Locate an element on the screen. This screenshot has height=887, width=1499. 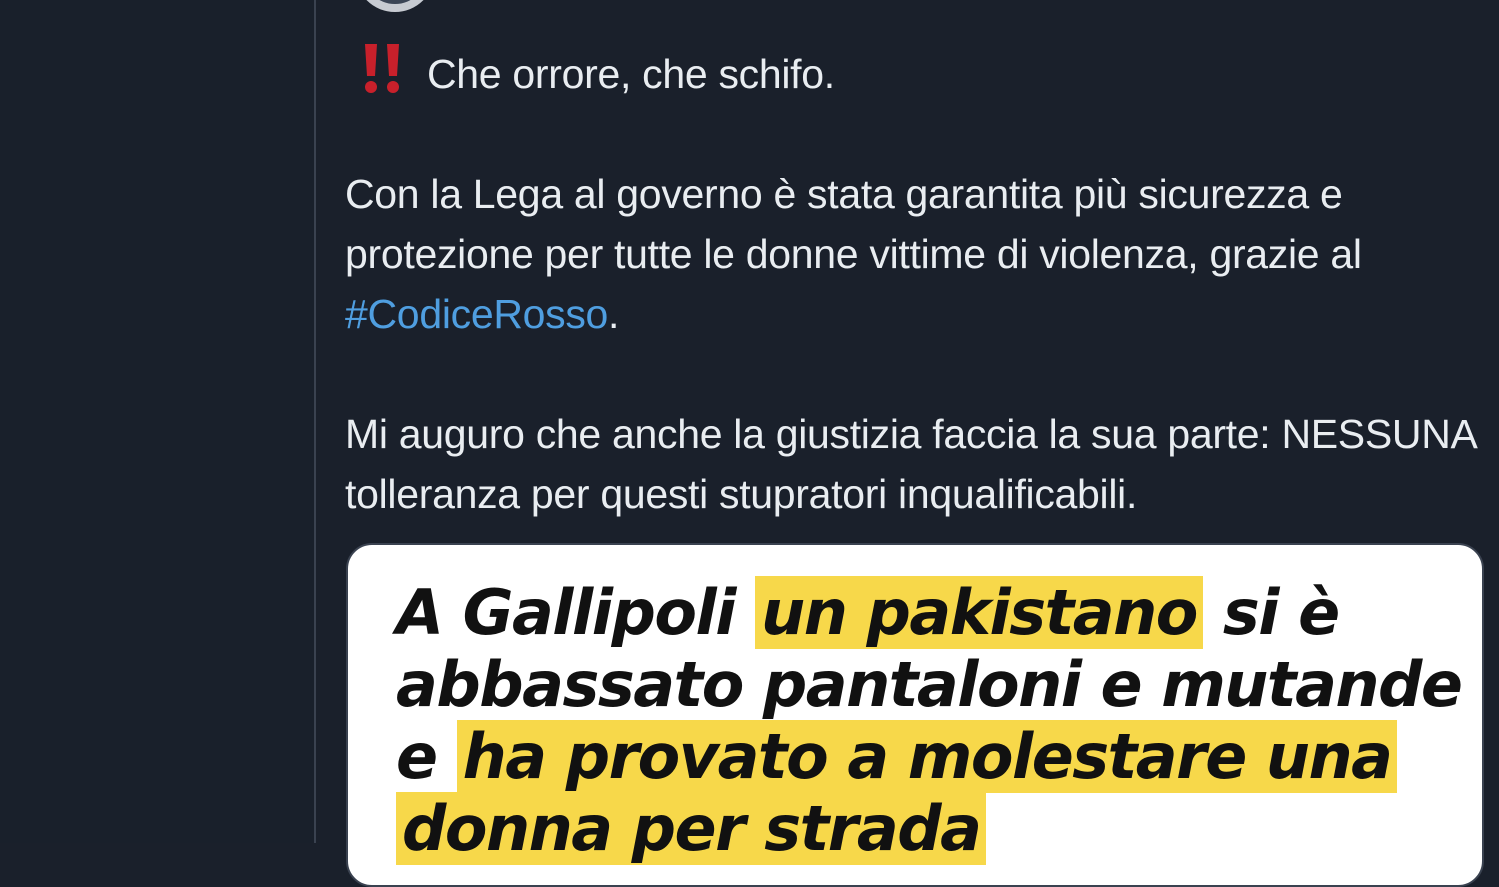
tweet-paragraph-2-end: . is located at coordinates (614, 314).